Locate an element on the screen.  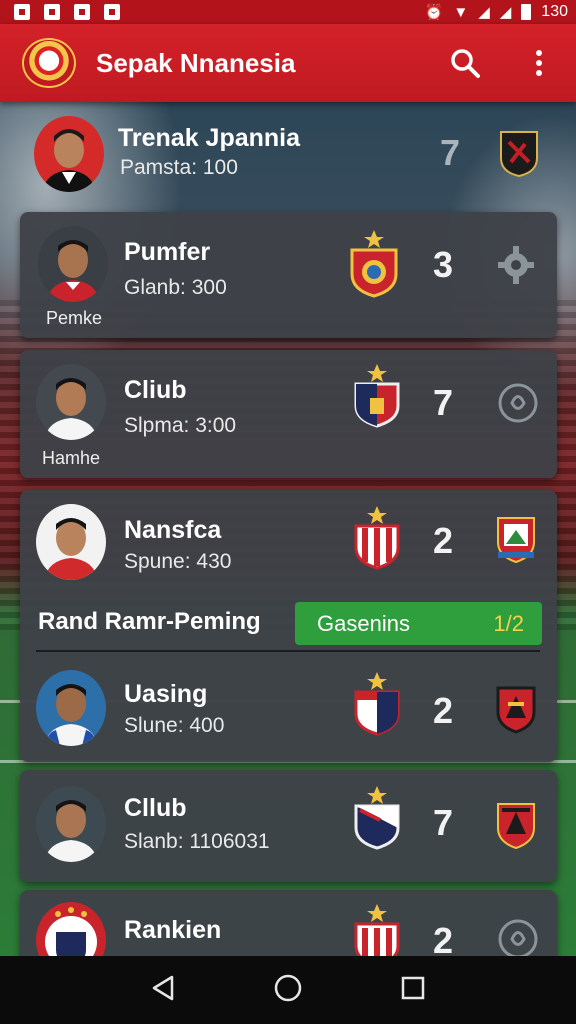
app-notification-icon is located at coordinates (82, 12).